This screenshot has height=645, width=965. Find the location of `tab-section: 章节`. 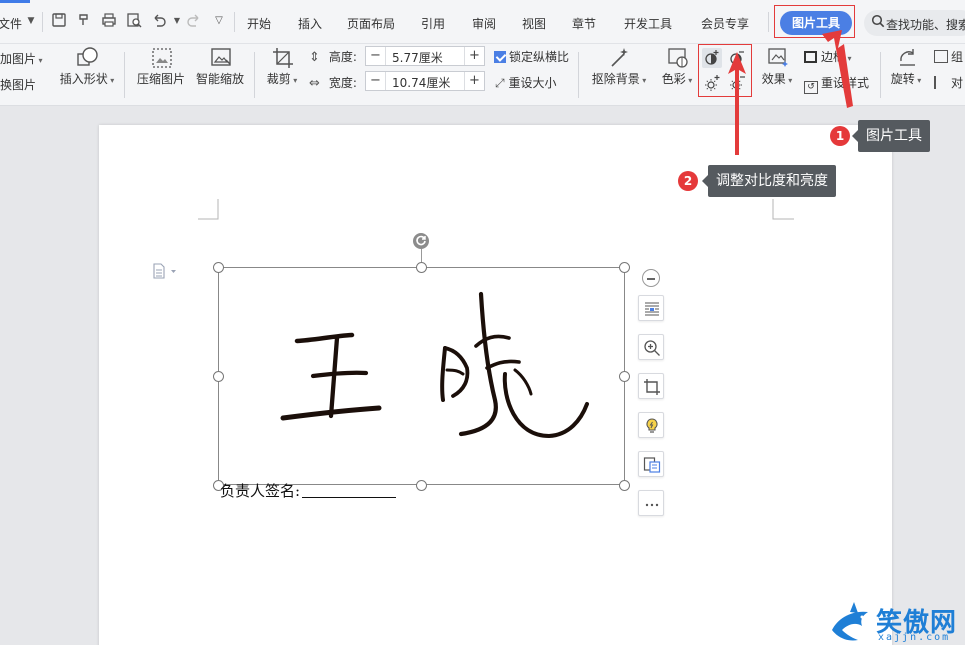

tab-section: 章节 is located at coordinates (584, 23).